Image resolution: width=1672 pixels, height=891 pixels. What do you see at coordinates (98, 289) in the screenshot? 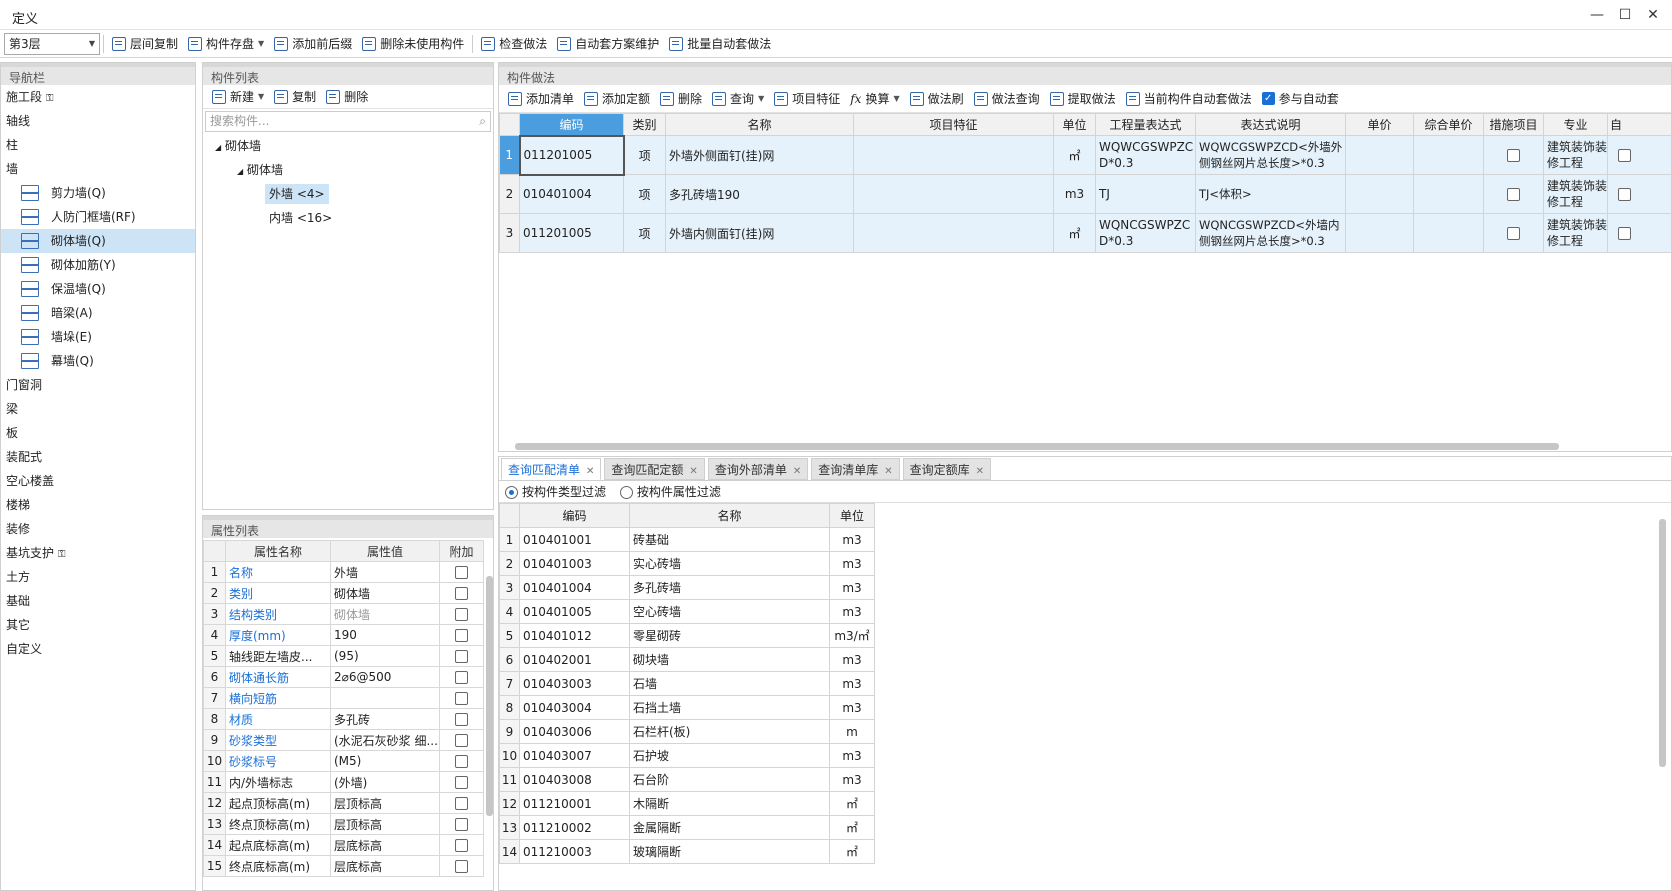
I see `nav-sub-insulation-wall: 保温墙(Q)` at bounding box center [98, 289].